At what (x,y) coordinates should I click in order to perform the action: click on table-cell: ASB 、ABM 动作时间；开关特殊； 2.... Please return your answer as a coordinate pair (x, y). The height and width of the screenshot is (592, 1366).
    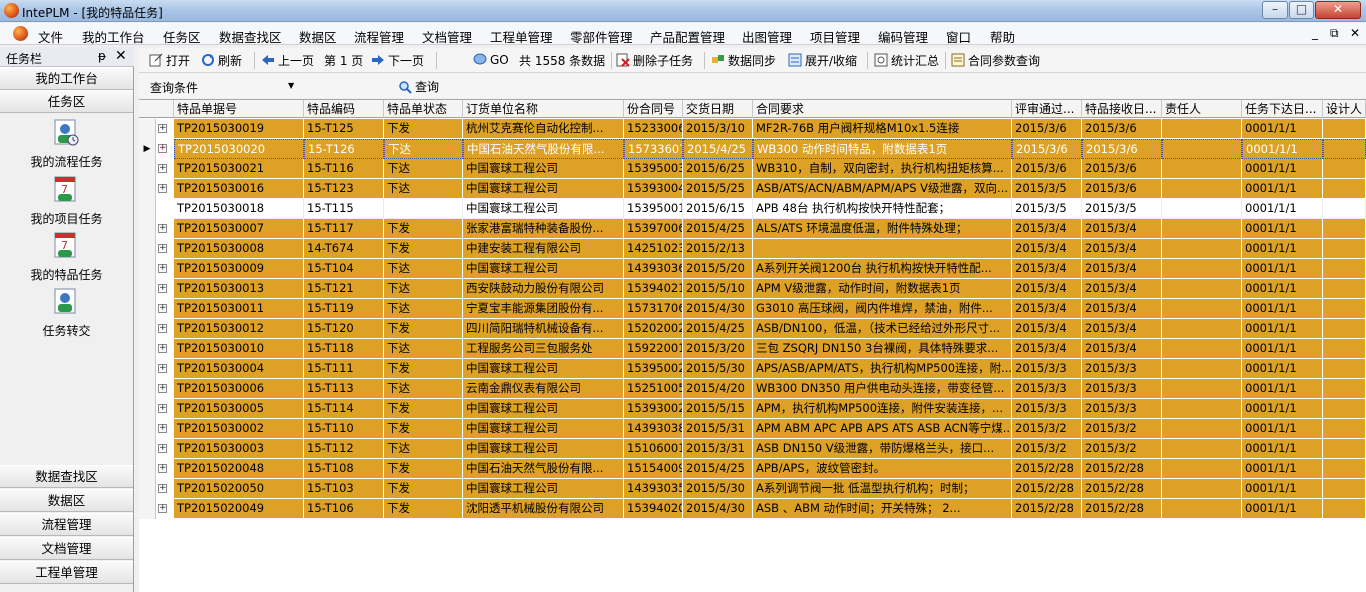
    Looking at the image, I should click on (882, 509).